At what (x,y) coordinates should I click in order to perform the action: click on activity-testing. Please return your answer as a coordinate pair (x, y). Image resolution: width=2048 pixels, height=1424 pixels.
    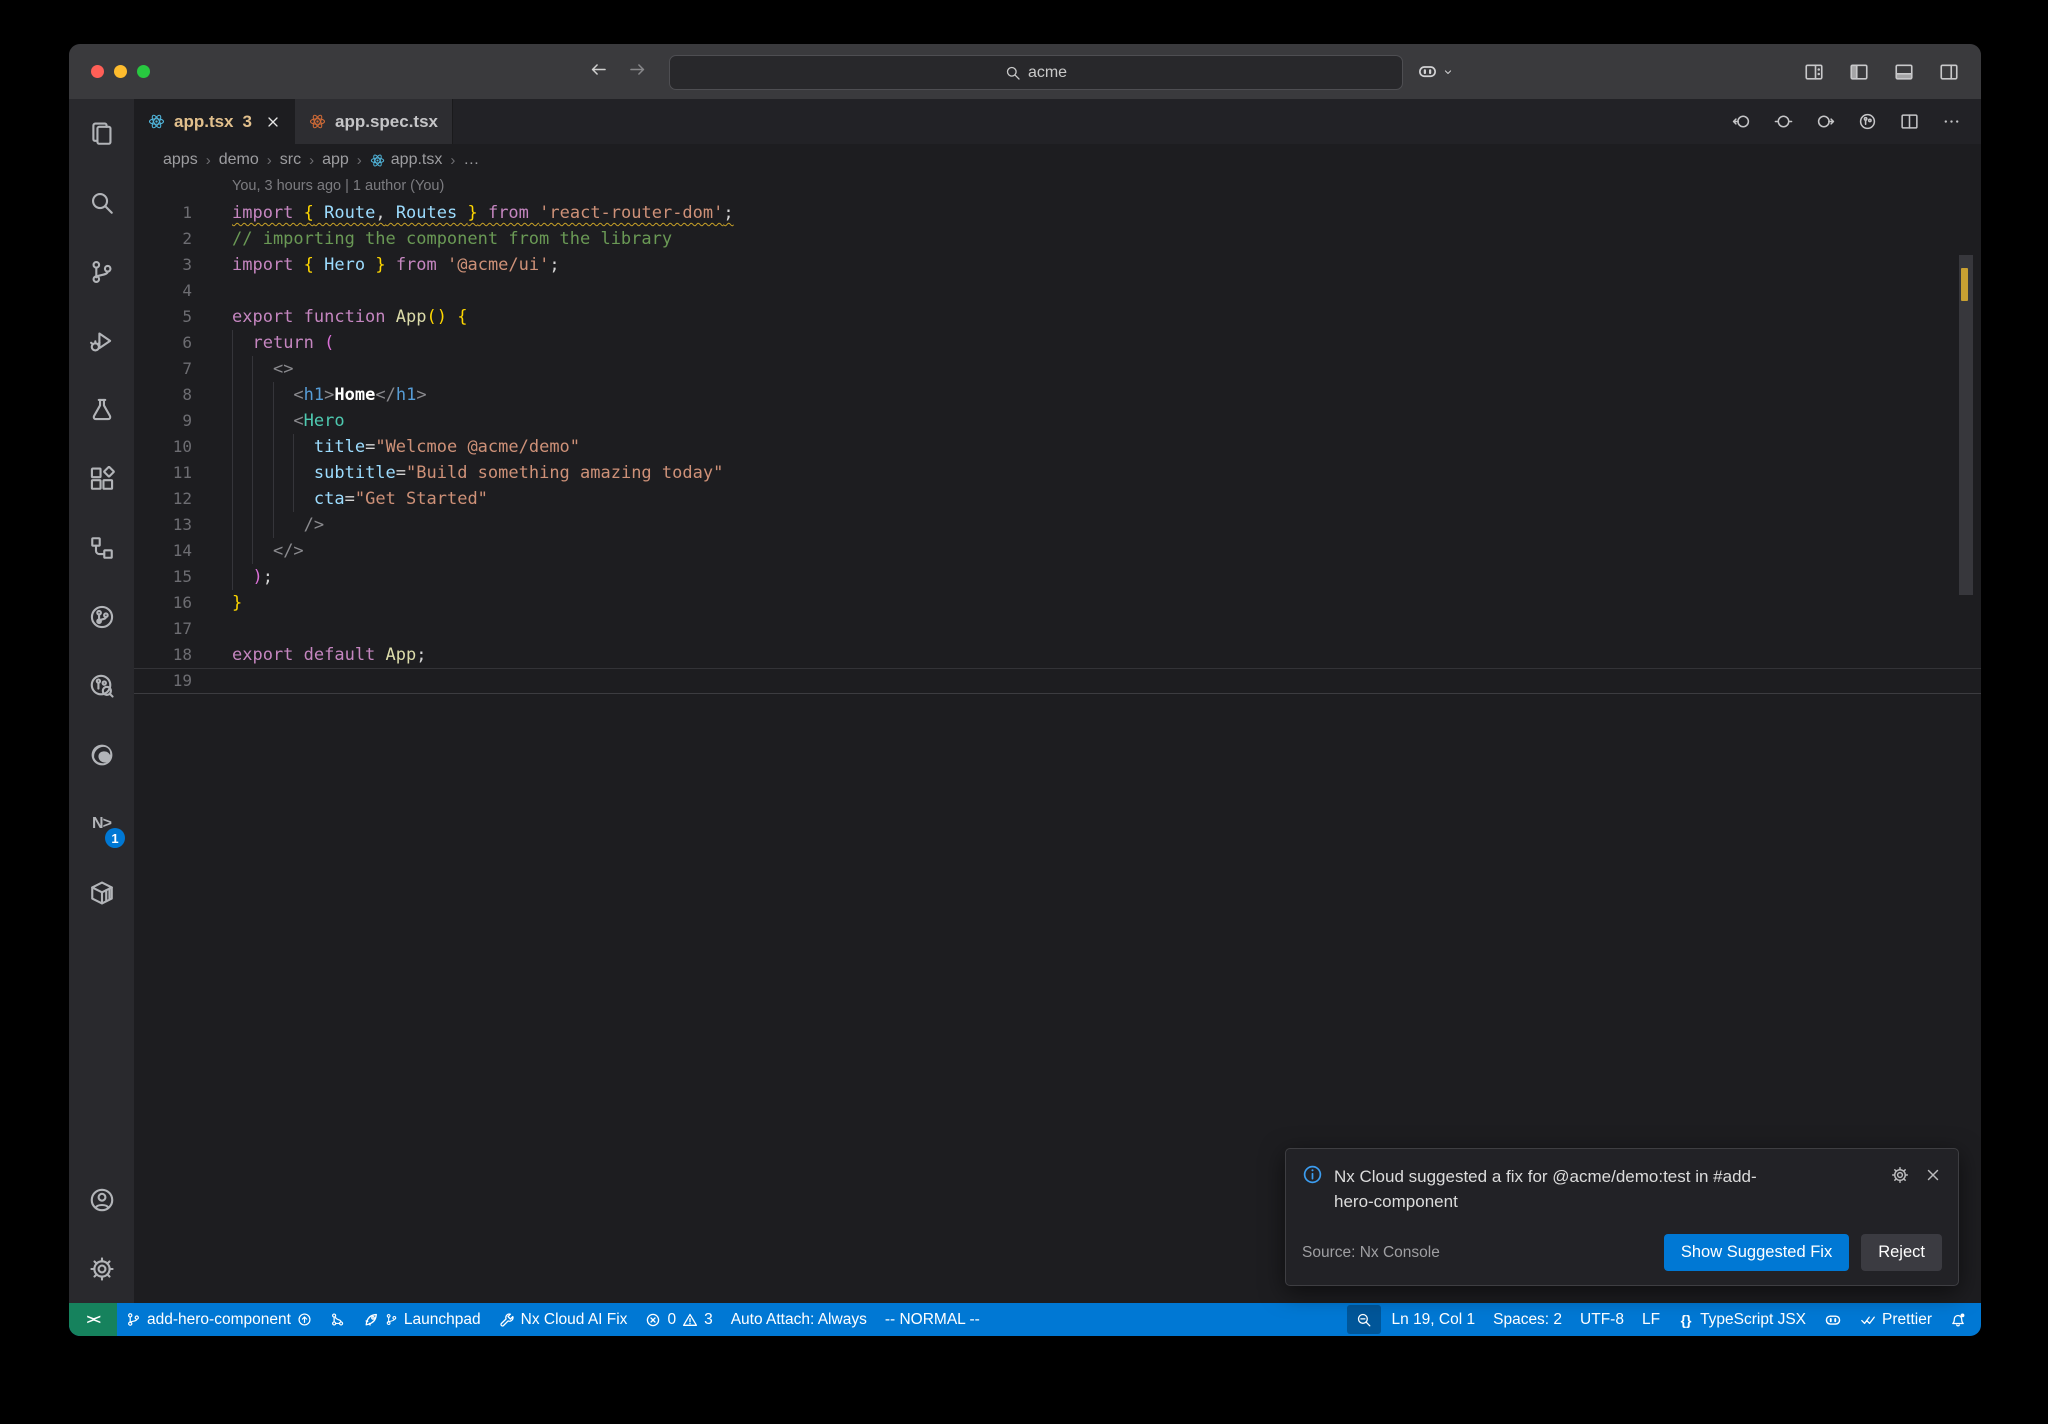
    Looking at the image, I should click on (101, 409).